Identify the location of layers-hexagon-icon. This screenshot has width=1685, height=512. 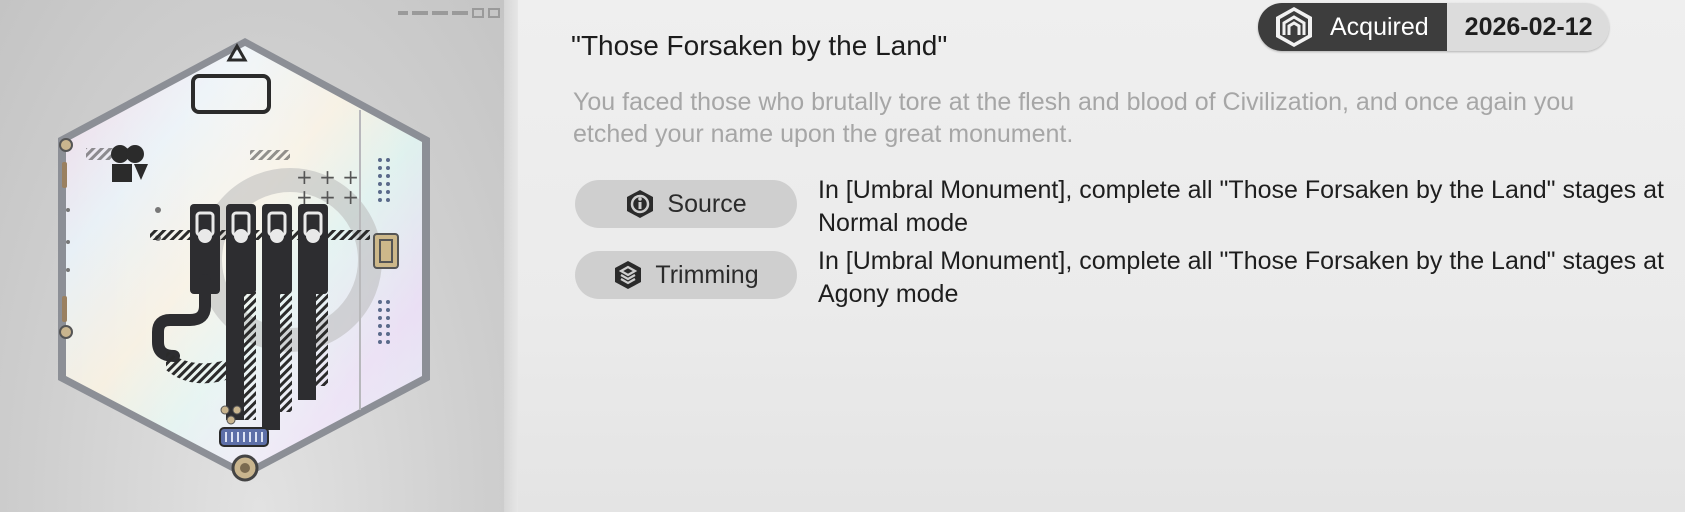
(628, 275).